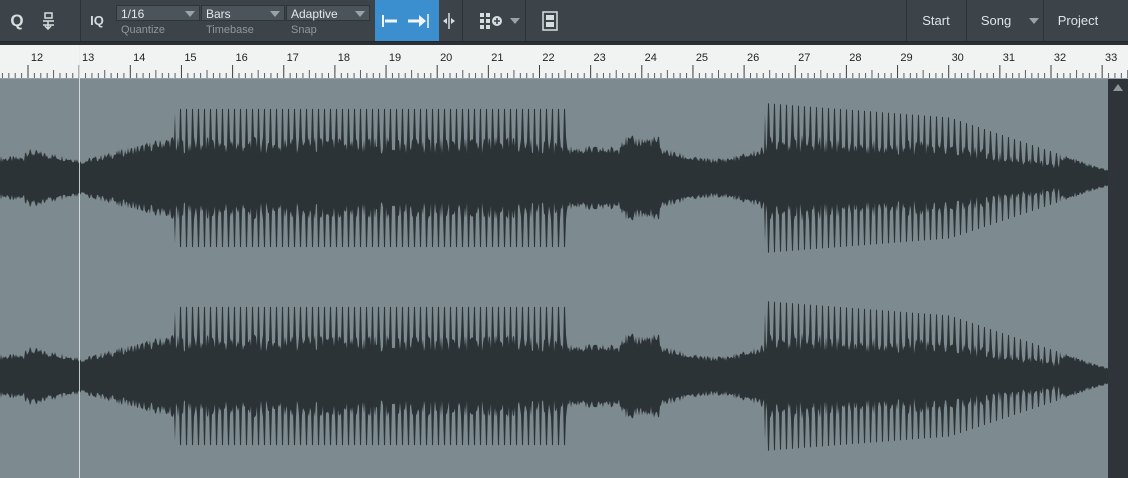 Image resolution: width=1128 pixels, height=478 pixels. I want to click on grid-add-icon, so click(491, 20).